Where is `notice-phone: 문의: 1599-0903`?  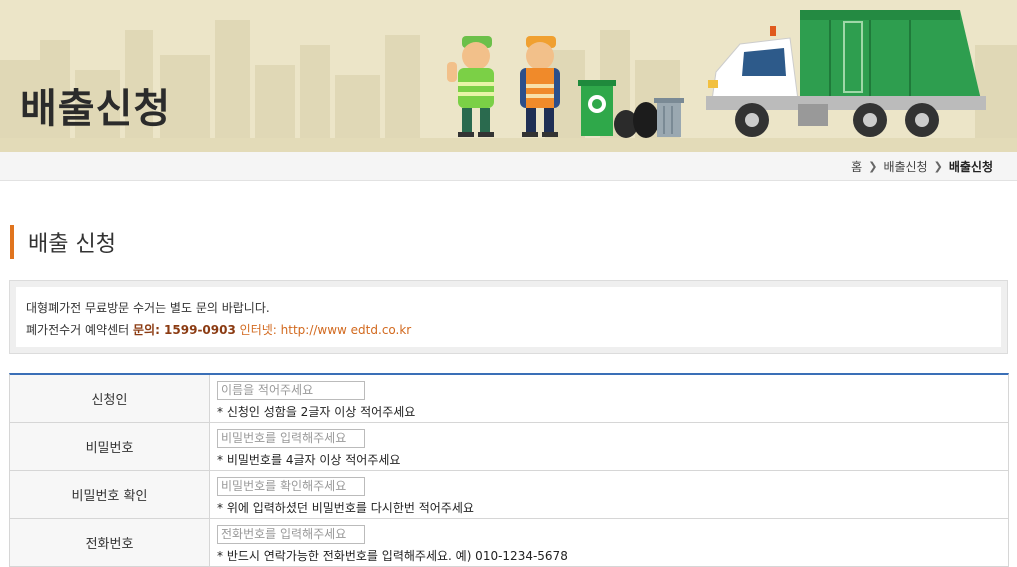 notice-phone: 문의: 1599-0903 is located at coordinates (184, 330).